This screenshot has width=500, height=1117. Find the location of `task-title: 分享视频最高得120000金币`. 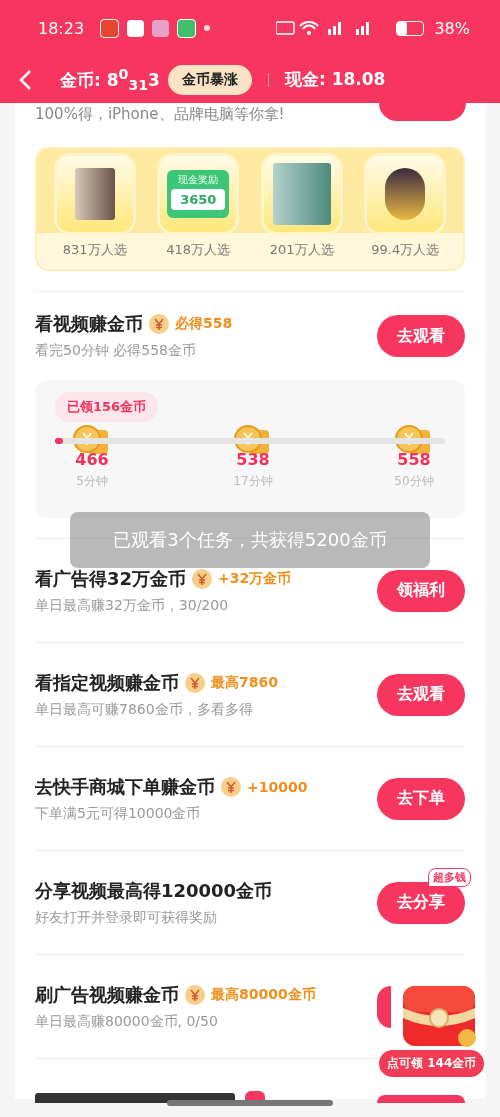

task-title: 分享视频最高得120000金币 is located at coordinates (154, 890).